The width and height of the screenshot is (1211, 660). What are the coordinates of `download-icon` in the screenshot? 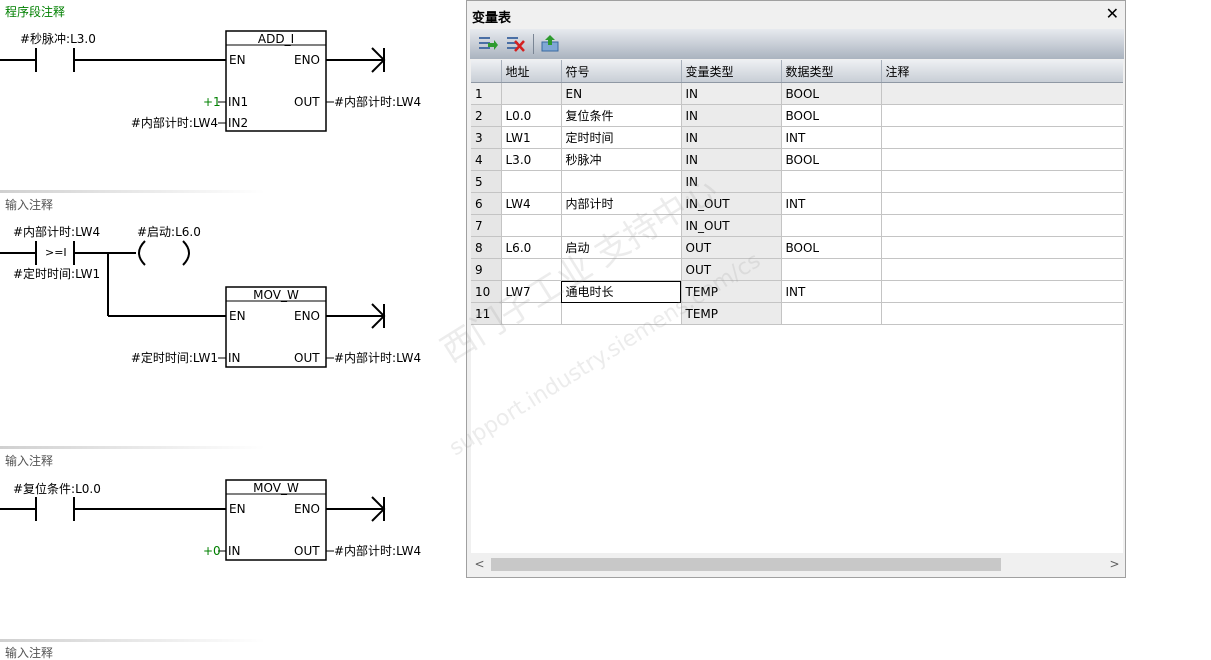 It's located at (551, 44).